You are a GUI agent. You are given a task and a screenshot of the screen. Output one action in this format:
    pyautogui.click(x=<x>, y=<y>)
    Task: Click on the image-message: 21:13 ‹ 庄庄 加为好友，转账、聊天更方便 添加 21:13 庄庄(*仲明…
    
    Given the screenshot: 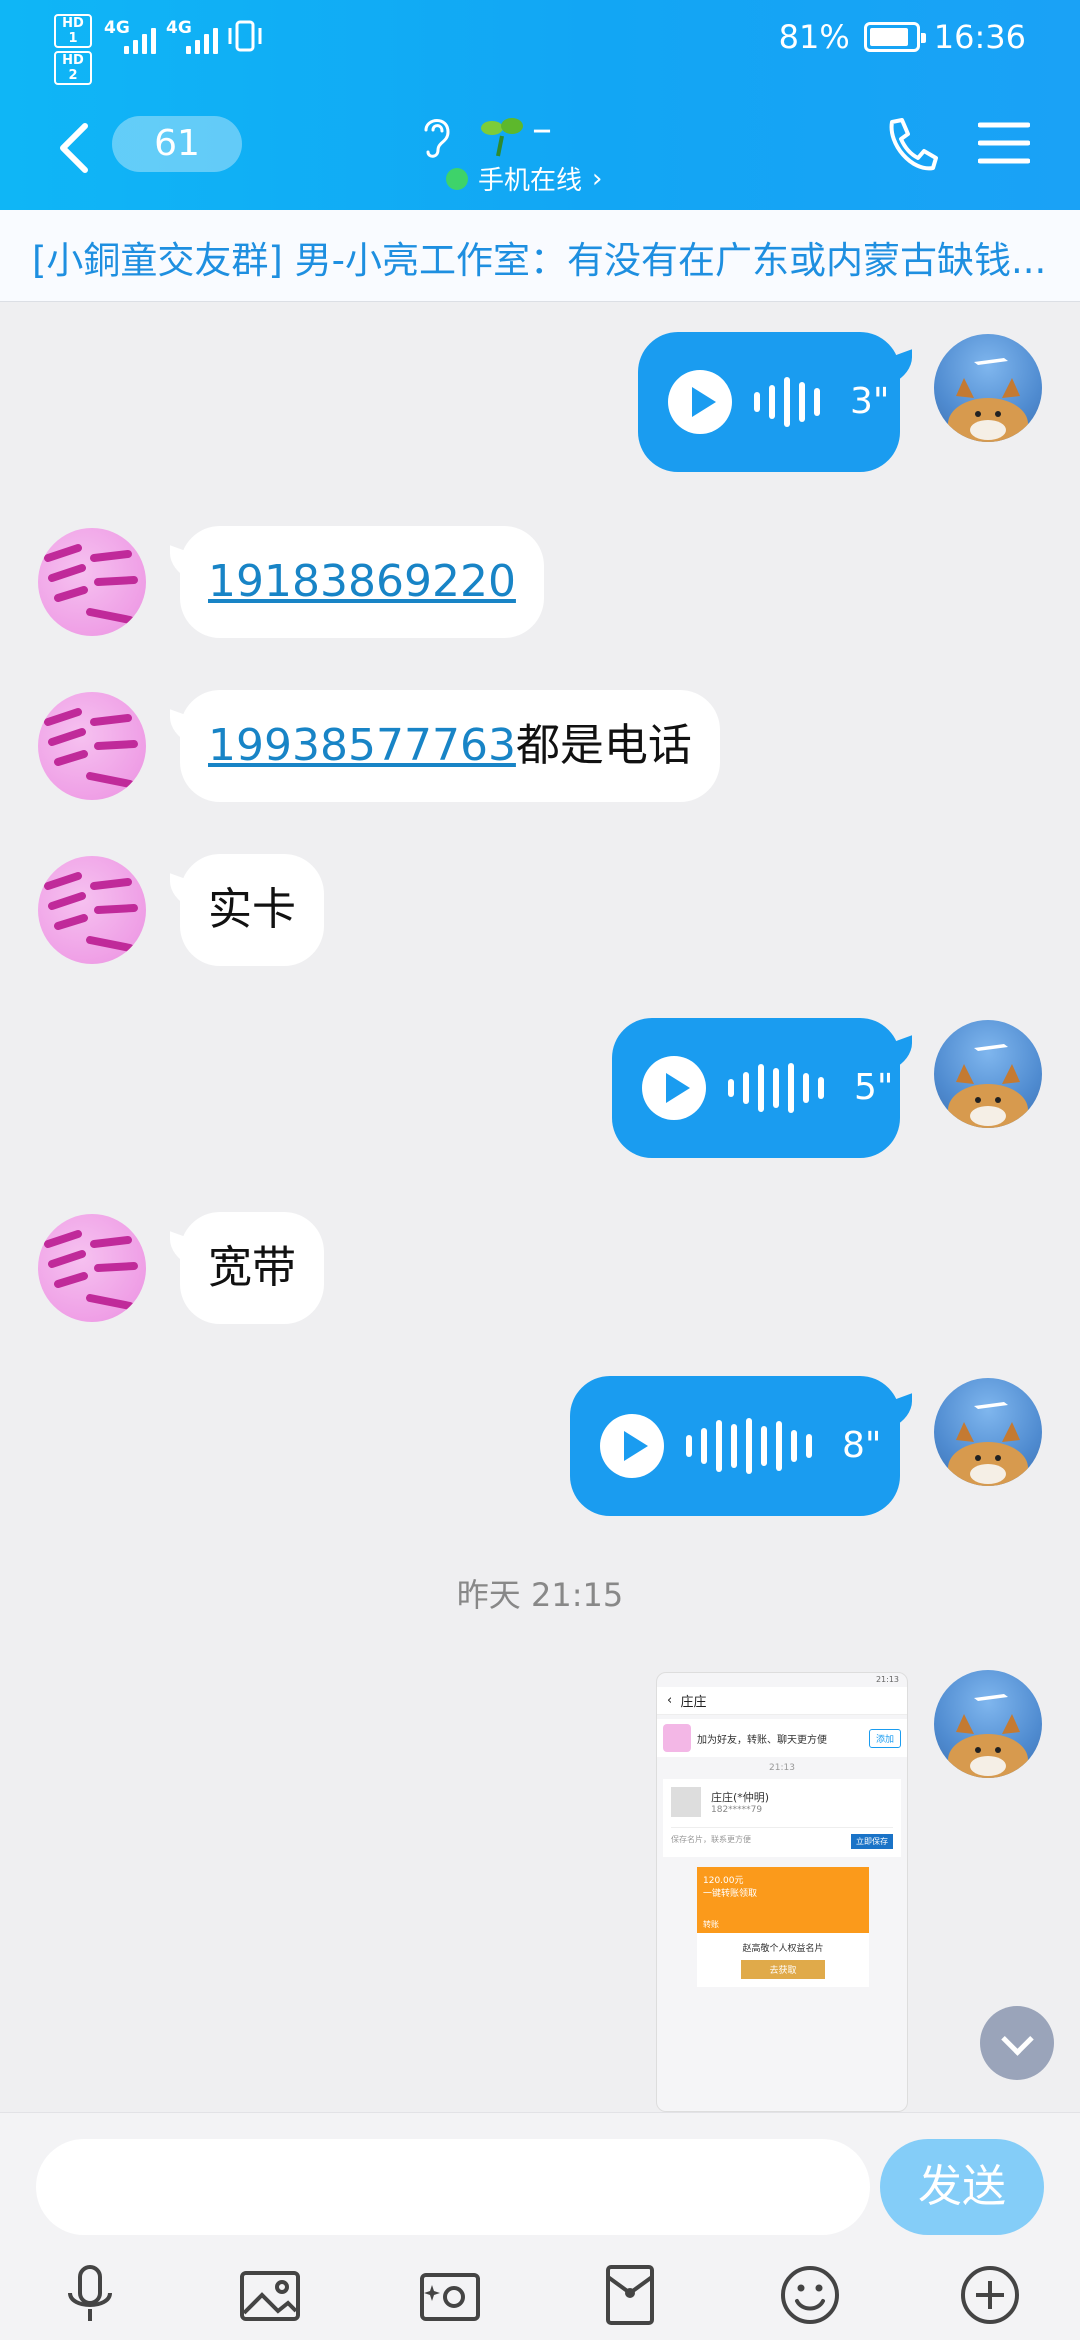 What is the action you would take?
    pyautogui.click(x=782, y=1892)
    